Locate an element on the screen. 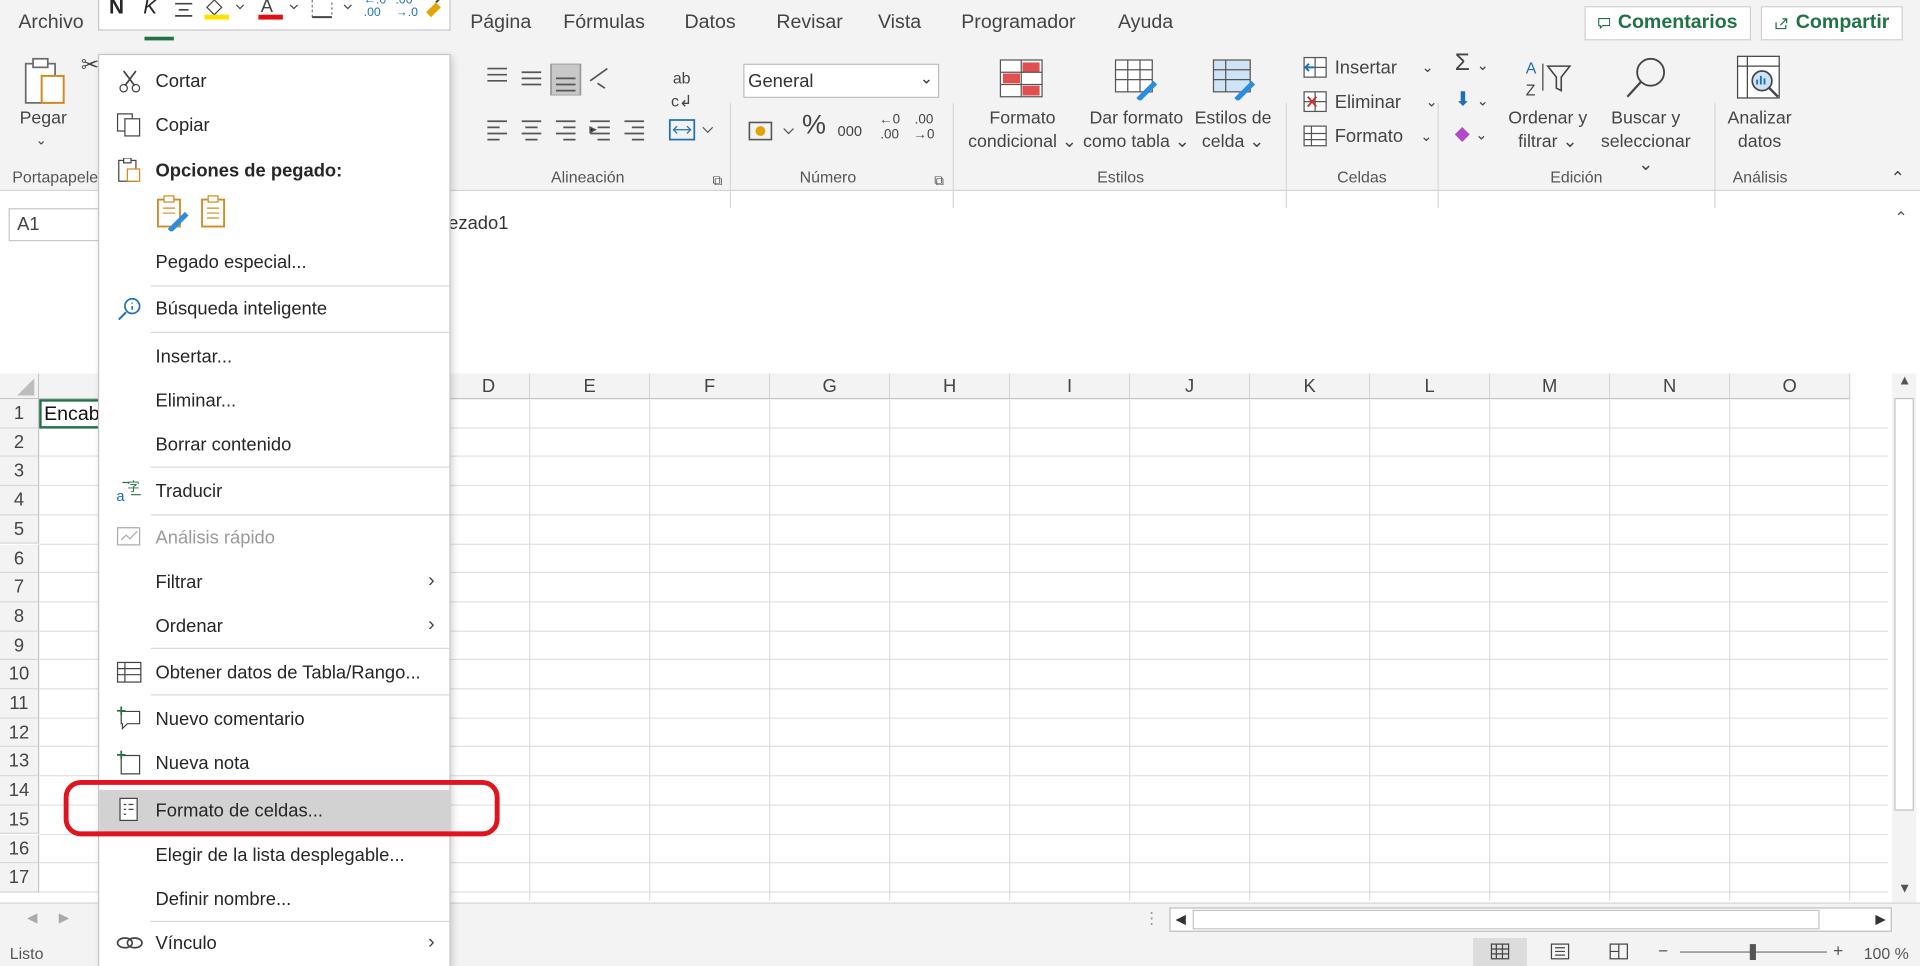  name-box: A1 is located at coordinates (54, 225).